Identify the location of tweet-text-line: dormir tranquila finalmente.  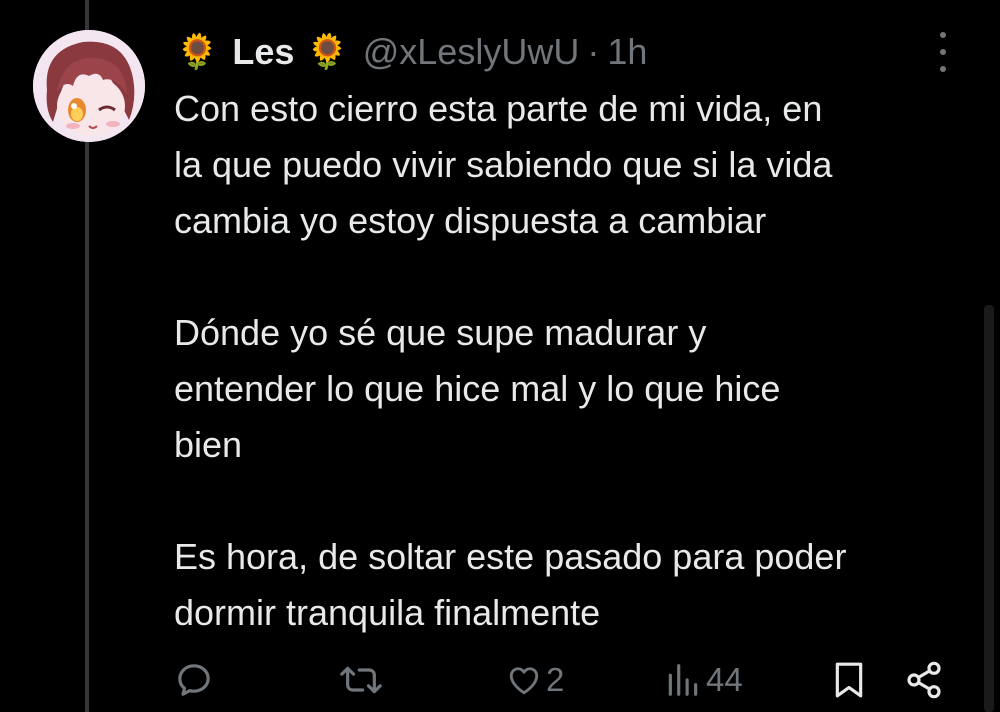
(387, 612).